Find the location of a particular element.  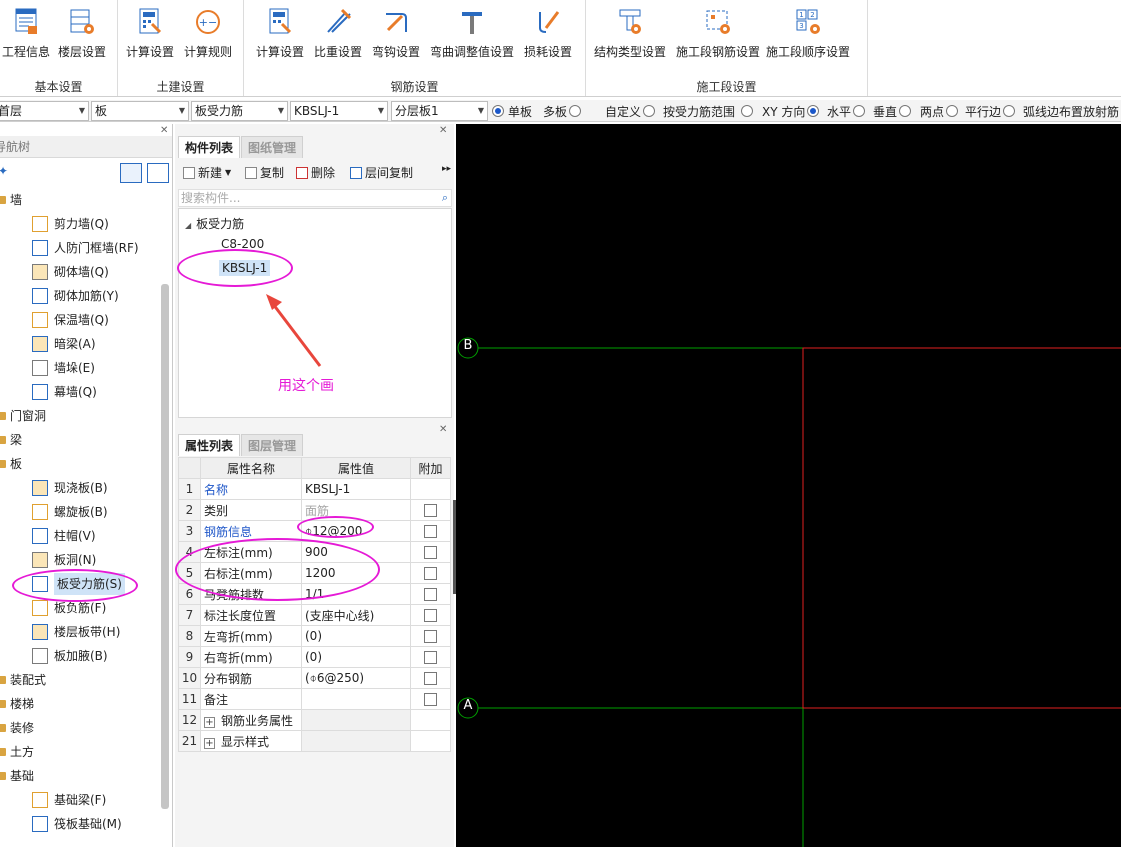

component-select: KBSLJ-1 ▼ is located at coordinates (339, 111).